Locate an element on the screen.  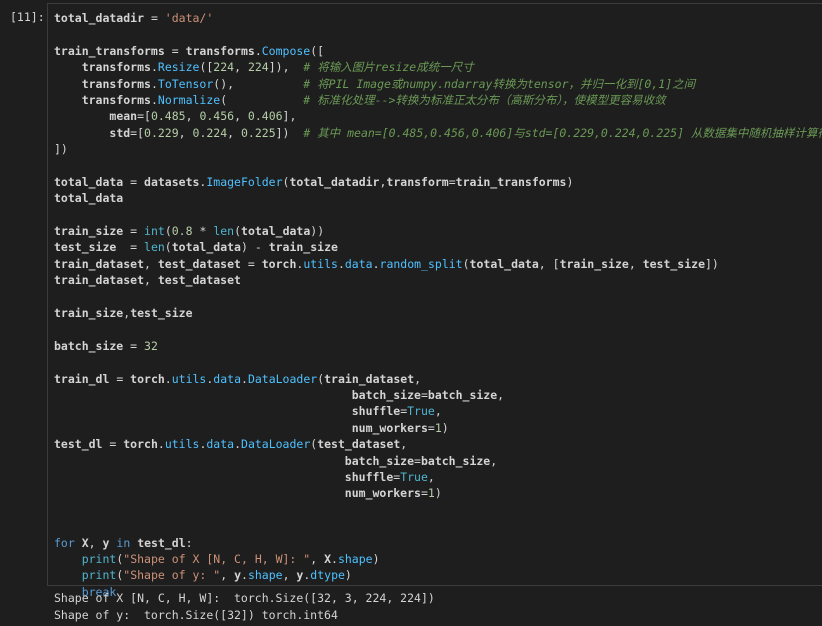
code-token: Normalize is located at coordinates (189, 99).